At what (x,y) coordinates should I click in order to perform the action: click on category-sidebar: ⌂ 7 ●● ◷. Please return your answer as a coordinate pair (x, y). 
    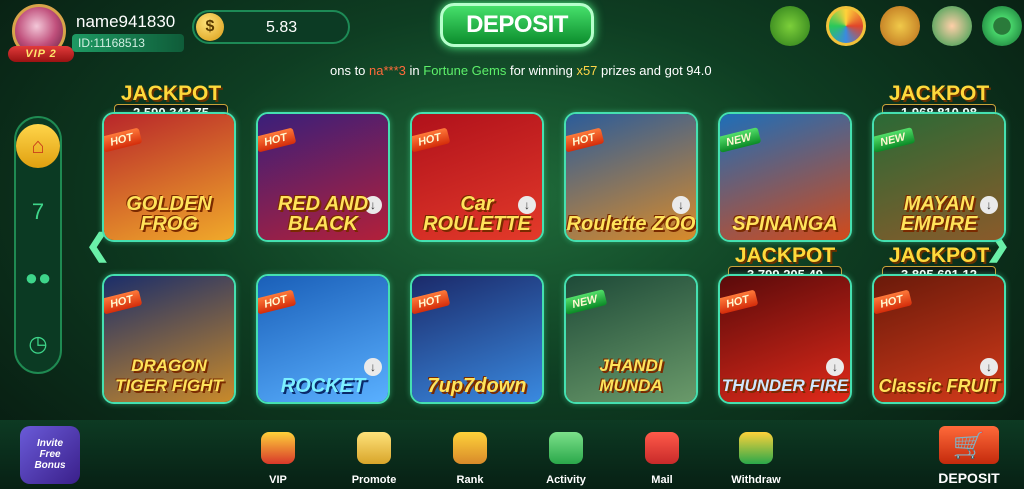
    Looking at the image, I should click on (38, 245).